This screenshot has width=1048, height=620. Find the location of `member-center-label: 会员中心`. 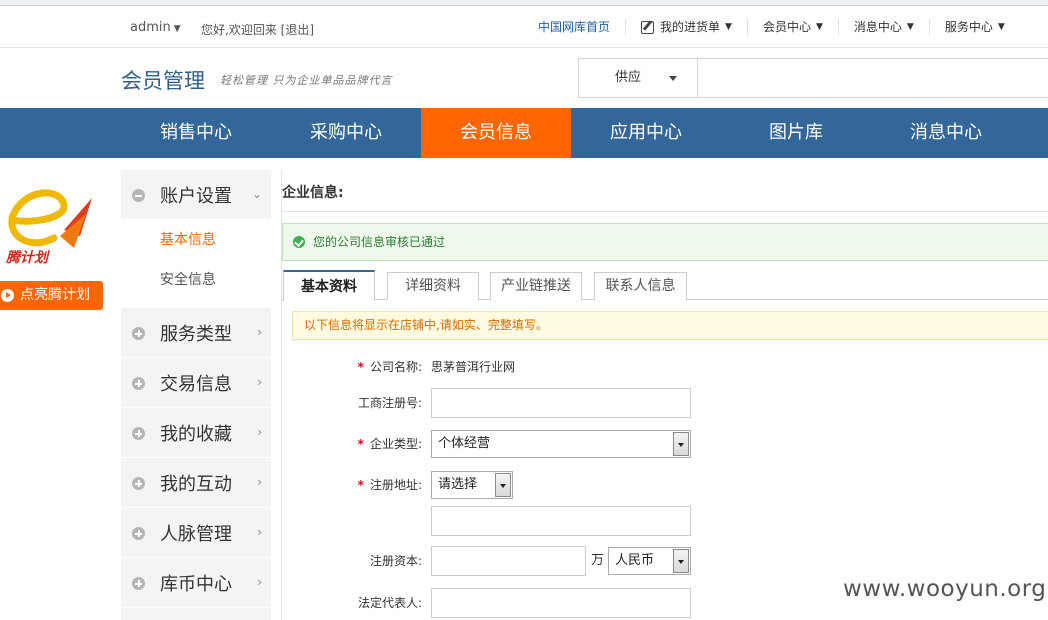

member-center-label: 会员中心 is located at coordinates (786, 27).